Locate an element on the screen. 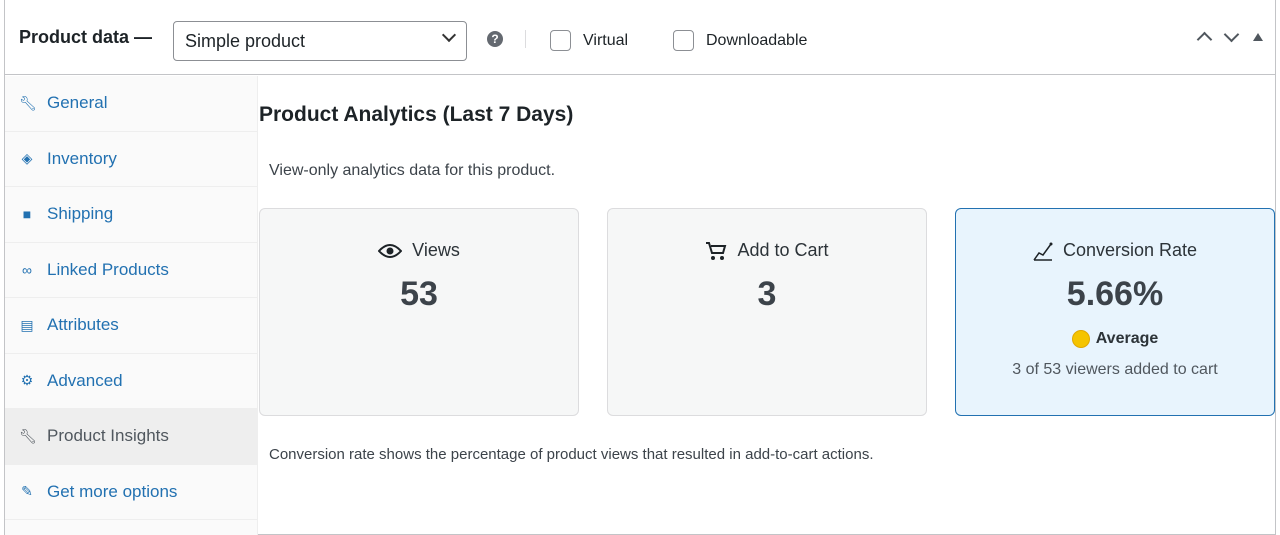 The height and width of the screenshot is (535, 1280). tab-label: Shipping is located at coordinates (80, 214).